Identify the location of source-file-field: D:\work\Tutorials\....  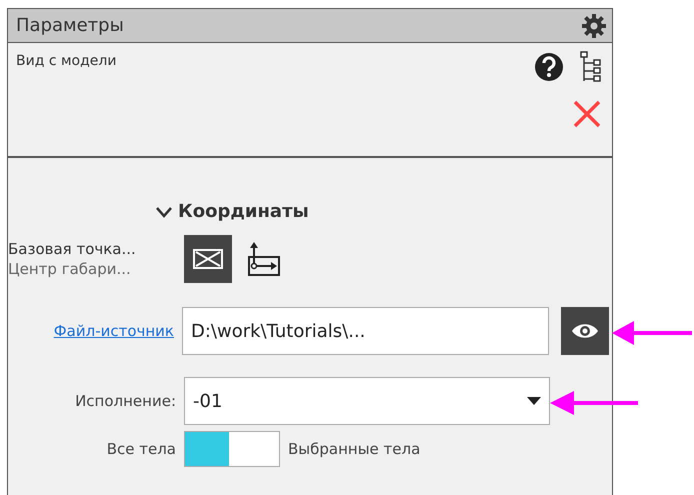
(365, 331).